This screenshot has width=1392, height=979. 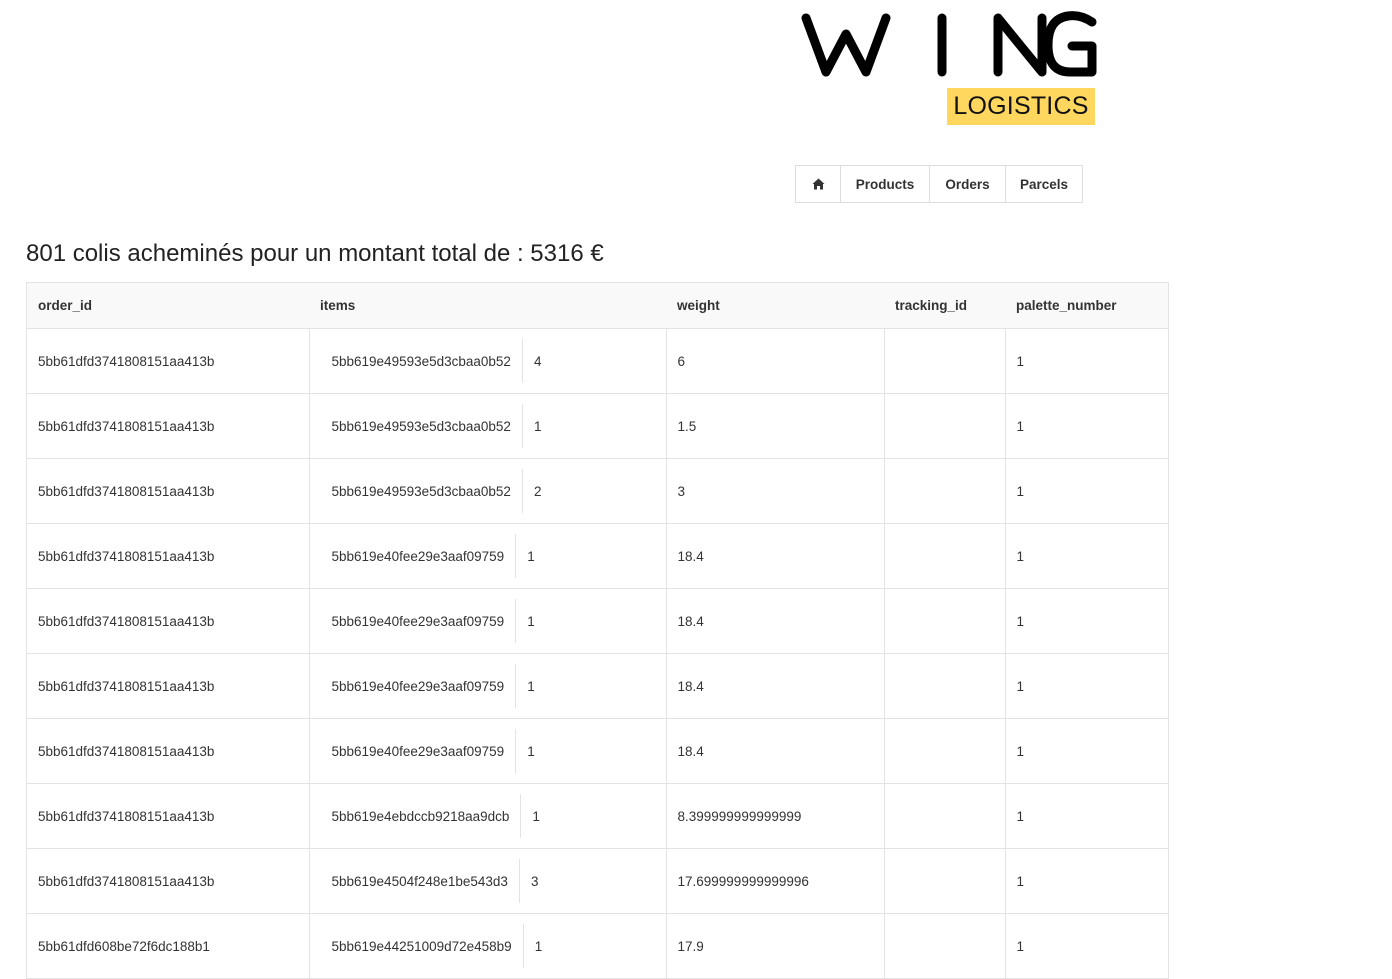 I want to click on main-nav: Products Orders Parcels, so click(x=939, y=184).